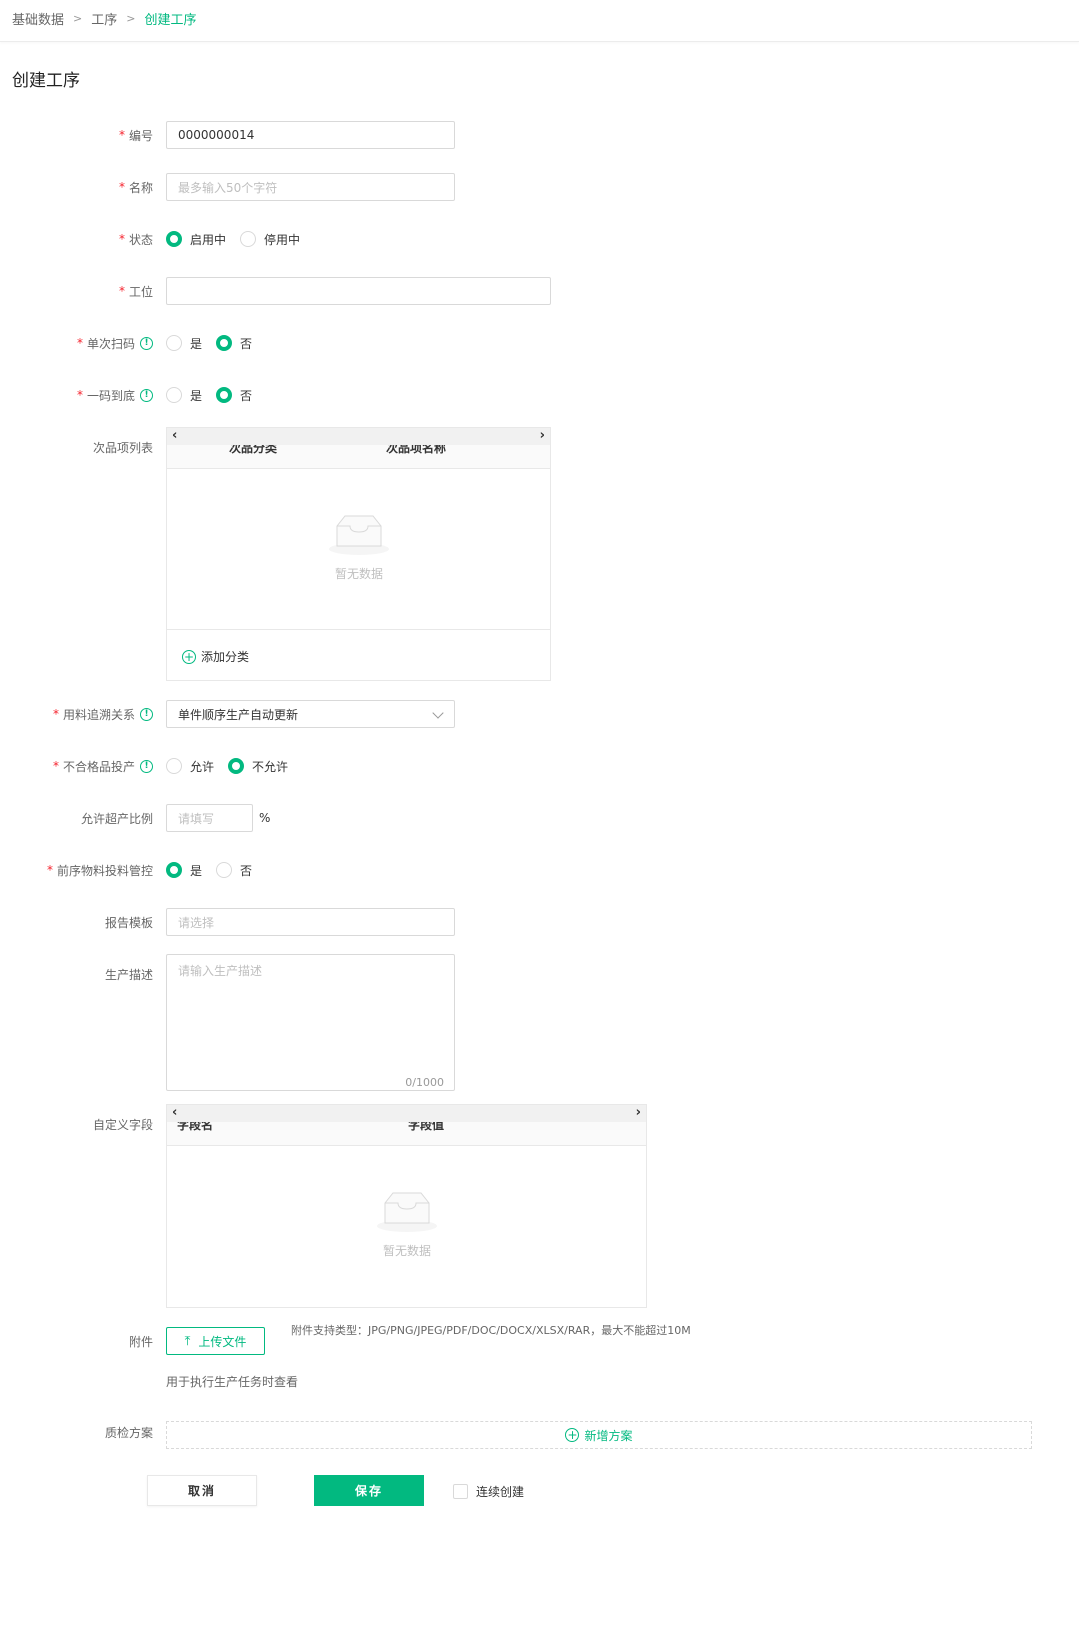 The height and width of the screenshot is (1630, 1079). Describe the element at coordinates (234, 395) in the screenshot. I see `one-code-radio-no: 否` at that location.